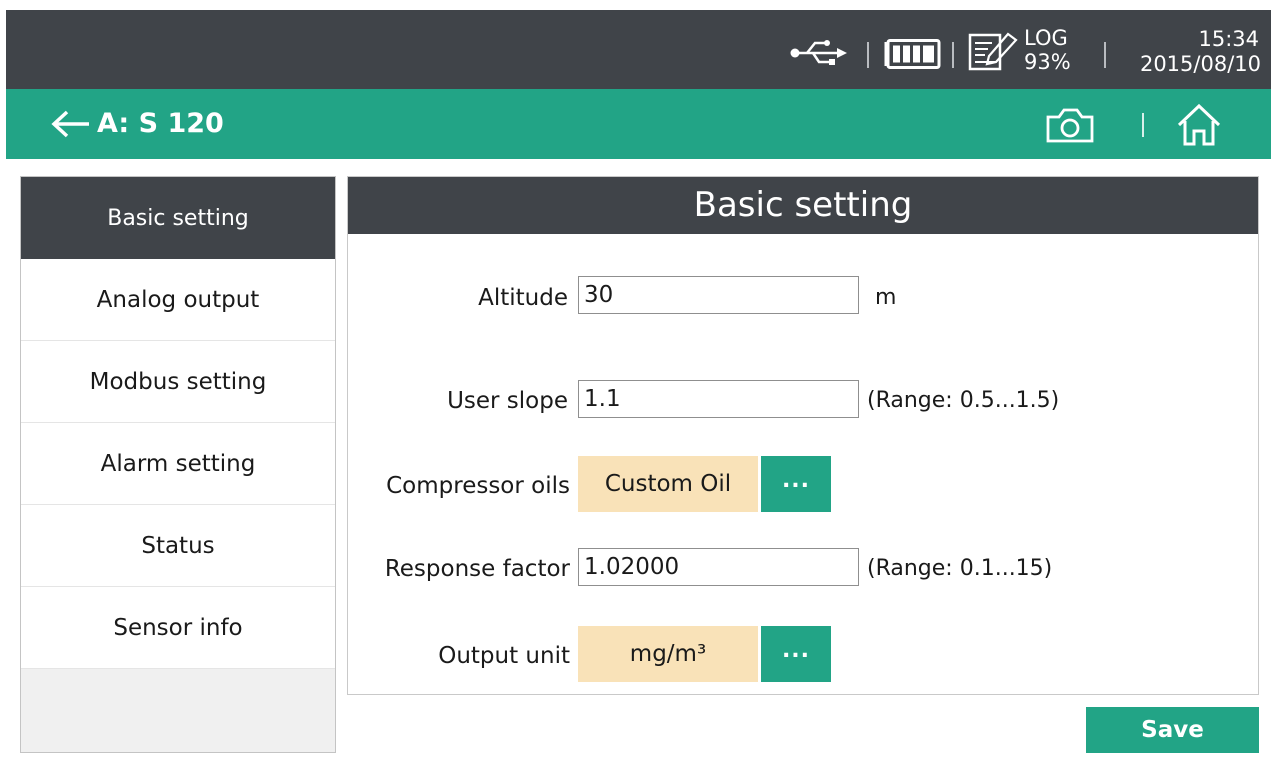 The height and width of the screenshot is (762, 1275). Describe the element at coordinates (1070, 125) in the screenshot. I see `camera-icon` at that location.